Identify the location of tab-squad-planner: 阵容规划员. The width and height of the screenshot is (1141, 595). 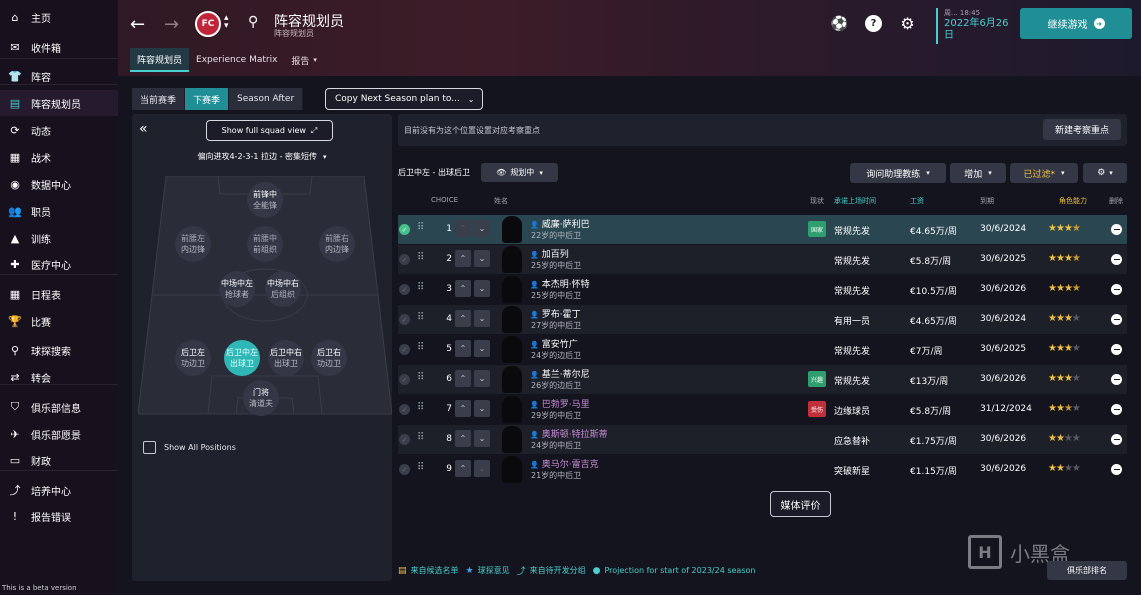
(160, 60).